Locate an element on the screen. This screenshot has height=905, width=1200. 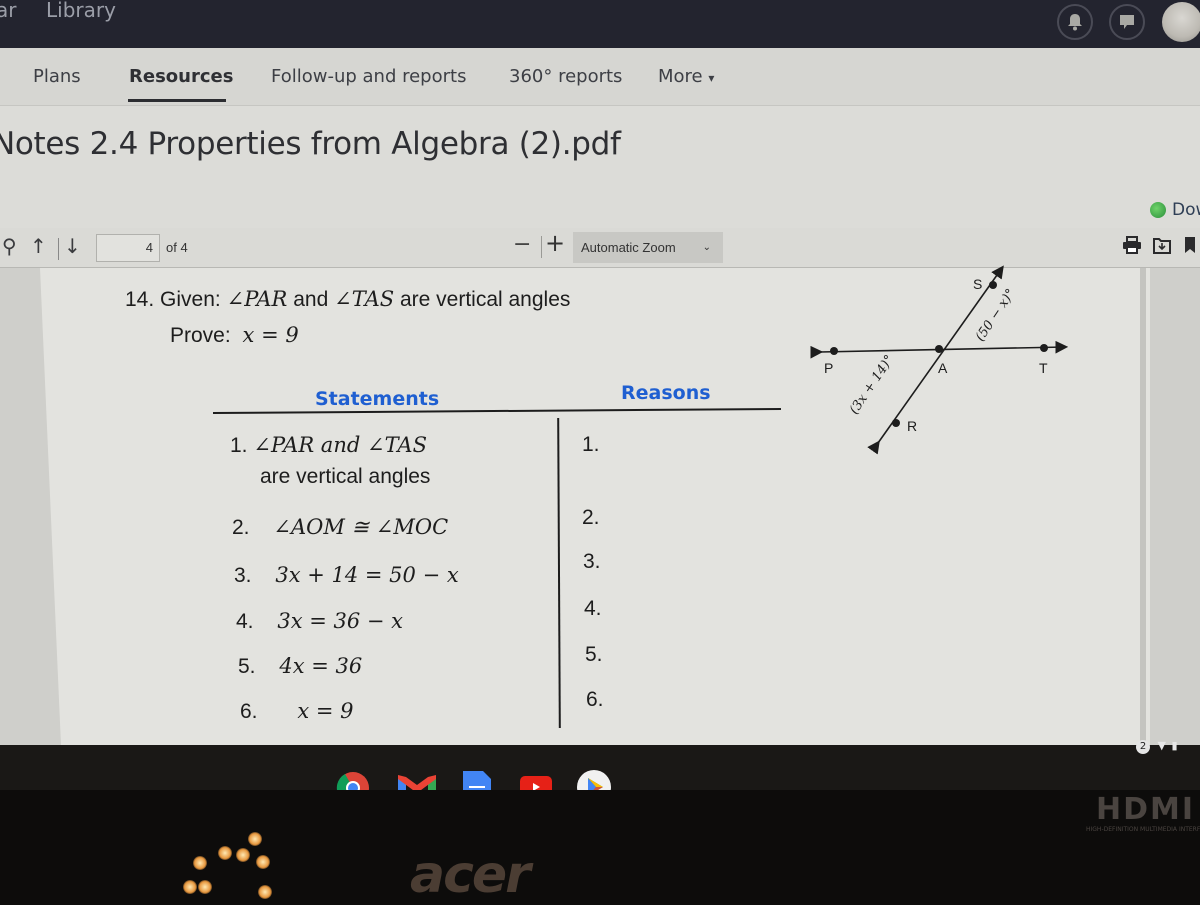
point-t is located at coordinates (1044, 348).